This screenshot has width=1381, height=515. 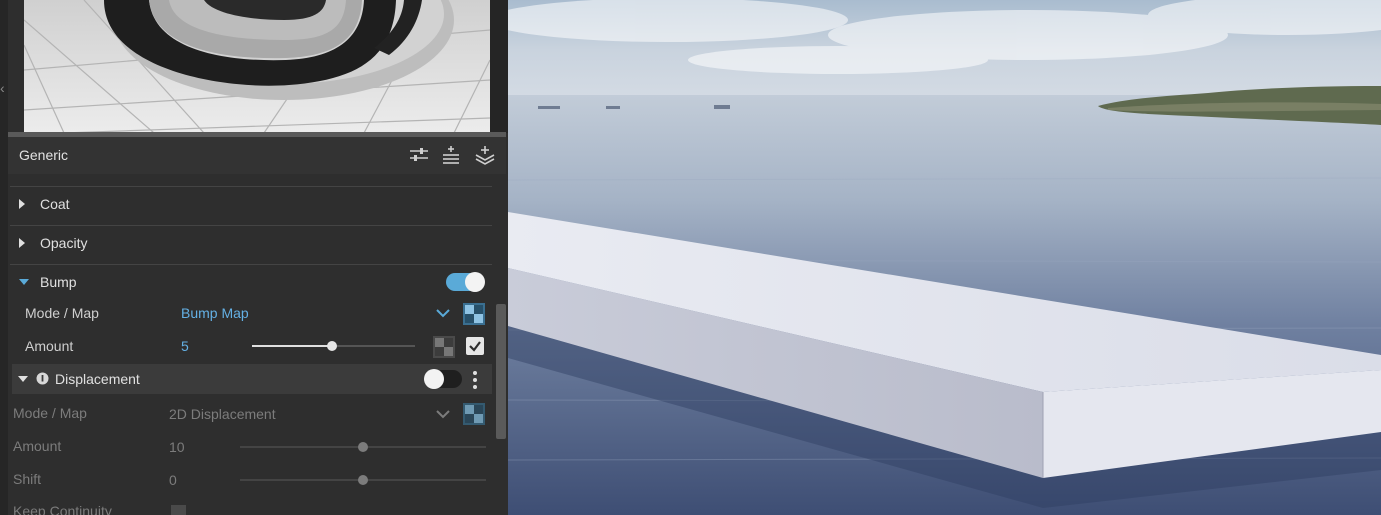 What do you see at coordinates (62, 509) in the screenshot?
I see `keep-continuity-label: Keep Continuity` at bounding box center [62, 509].